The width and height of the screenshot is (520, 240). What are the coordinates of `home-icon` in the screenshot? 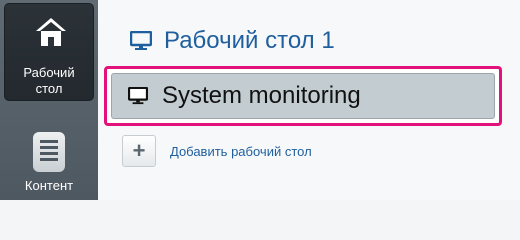 It's located at (51, 32).